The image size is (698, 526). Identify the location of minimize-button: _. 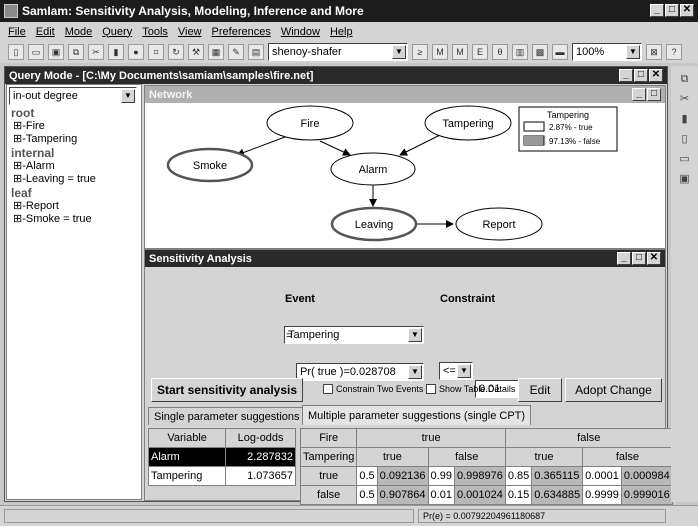
(657, 10).